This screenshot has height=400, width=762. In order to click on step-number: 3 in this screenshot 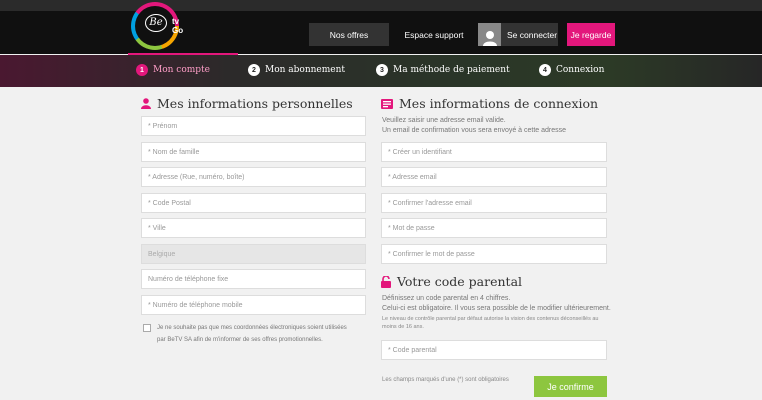, I will do `click(382, 70)`.